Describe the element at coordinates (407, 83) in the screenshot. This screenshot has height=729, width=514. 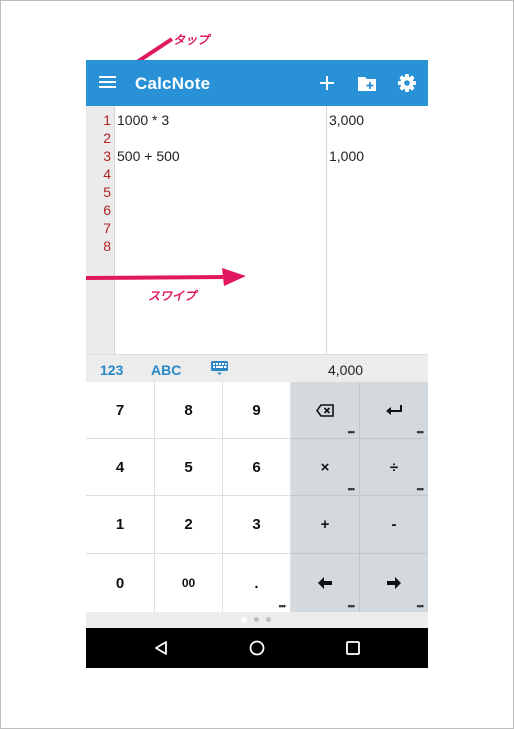
I see `settings-gear-icon` at that location.